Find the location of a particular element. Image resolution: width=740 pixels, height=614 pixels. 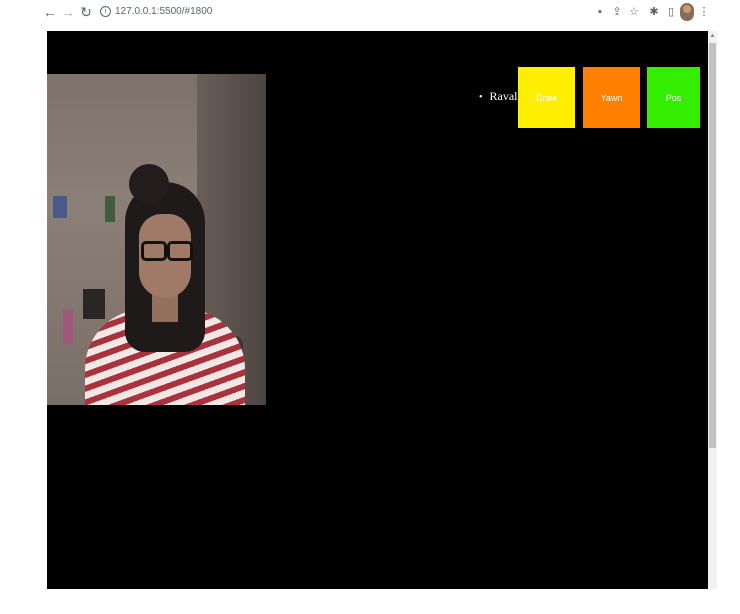

draw-button: Draw is located at coordinates (546, 97).